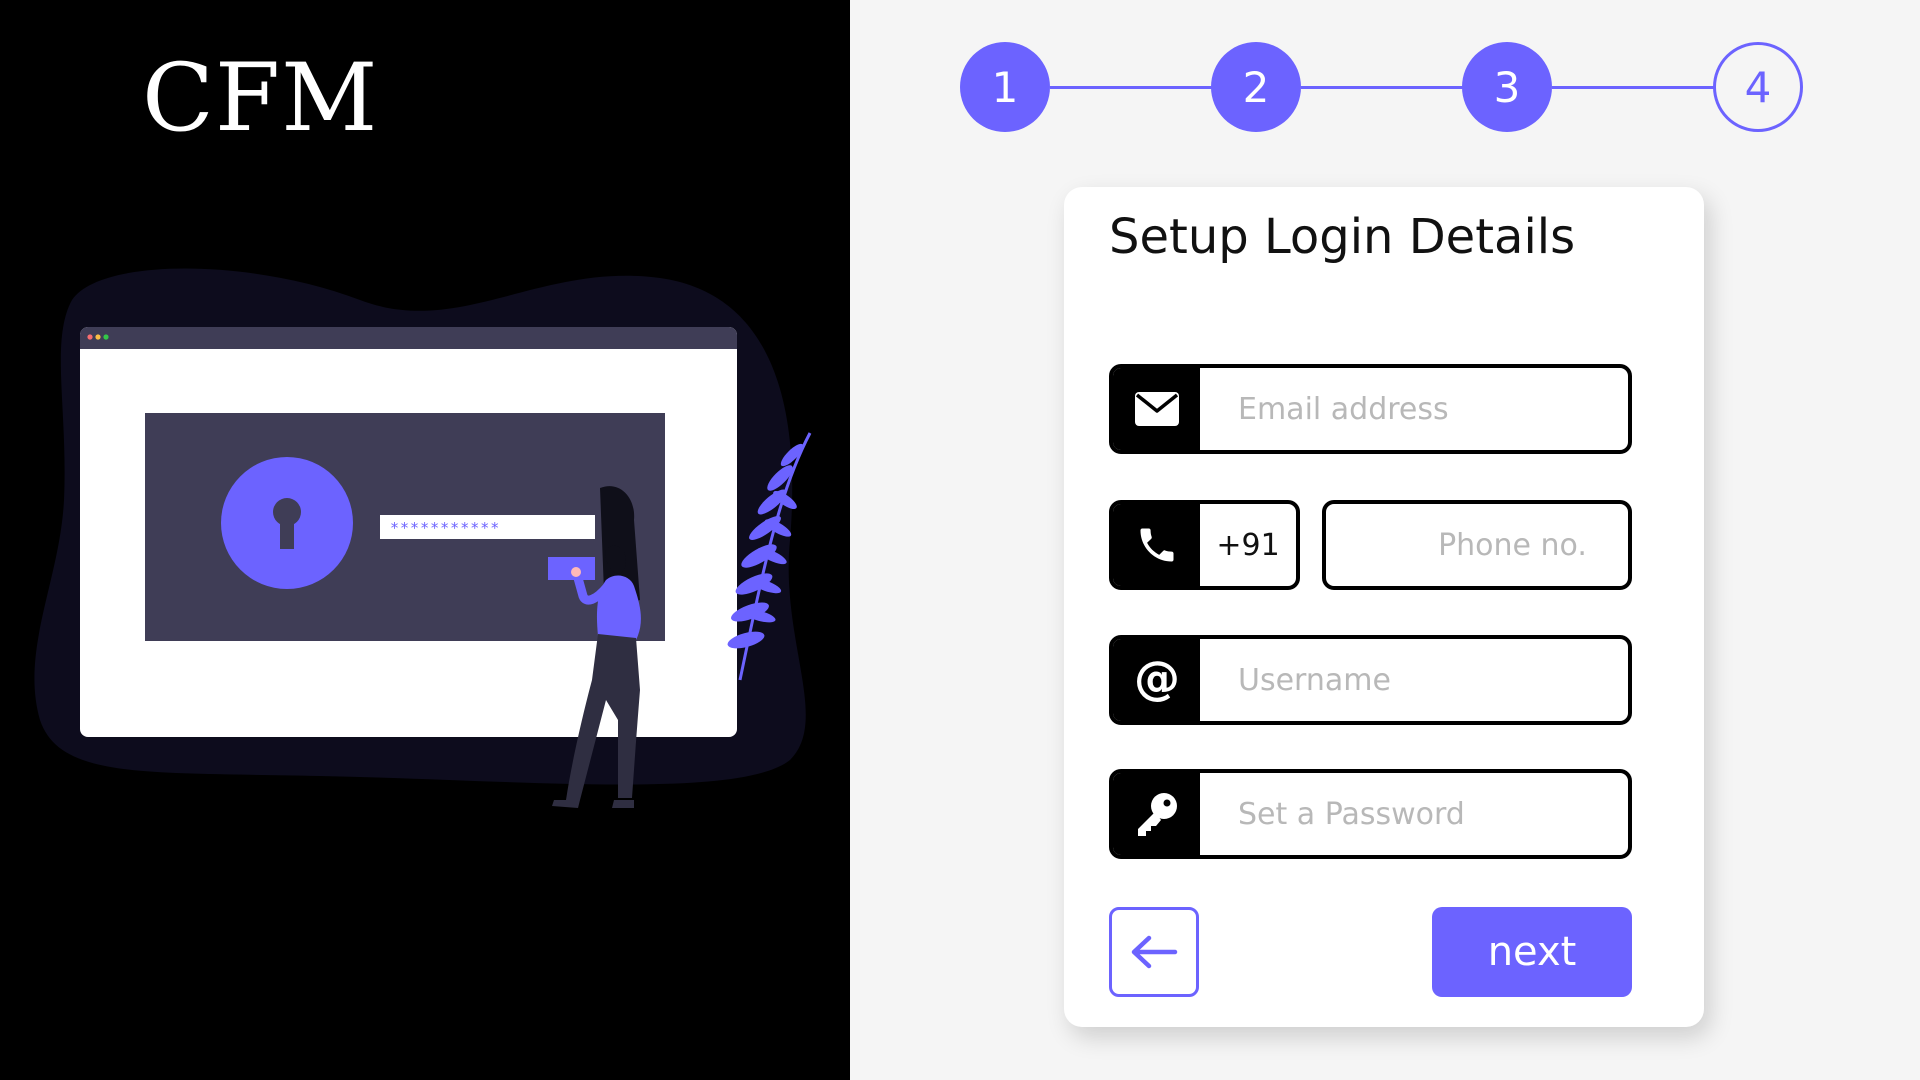 The width and height of the screenshot is (1920, 1080). What do you see at coordinates (1414, 680) in the screenshot?
I see `username-input` at bounding box center [1414, 680].